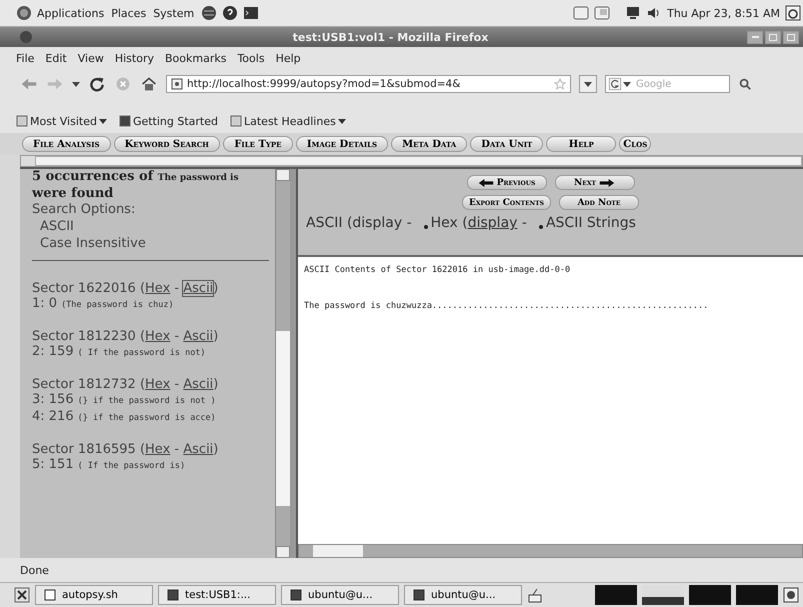  Describe the element at coordinates (251, 13) in the screenshot. I see `terminal-icon` at that location.